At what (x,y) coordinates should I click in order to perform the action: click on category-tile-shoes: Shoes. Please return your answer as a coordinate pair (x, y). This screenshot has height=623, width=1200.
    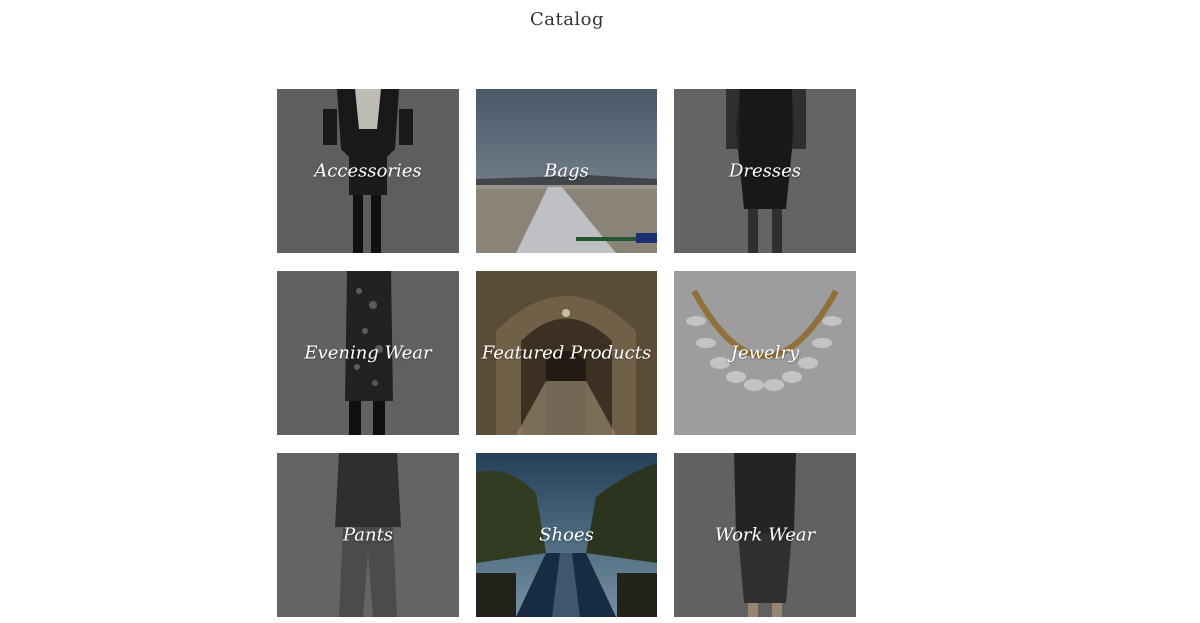
    Looking at the image, I should click on (566, 535).